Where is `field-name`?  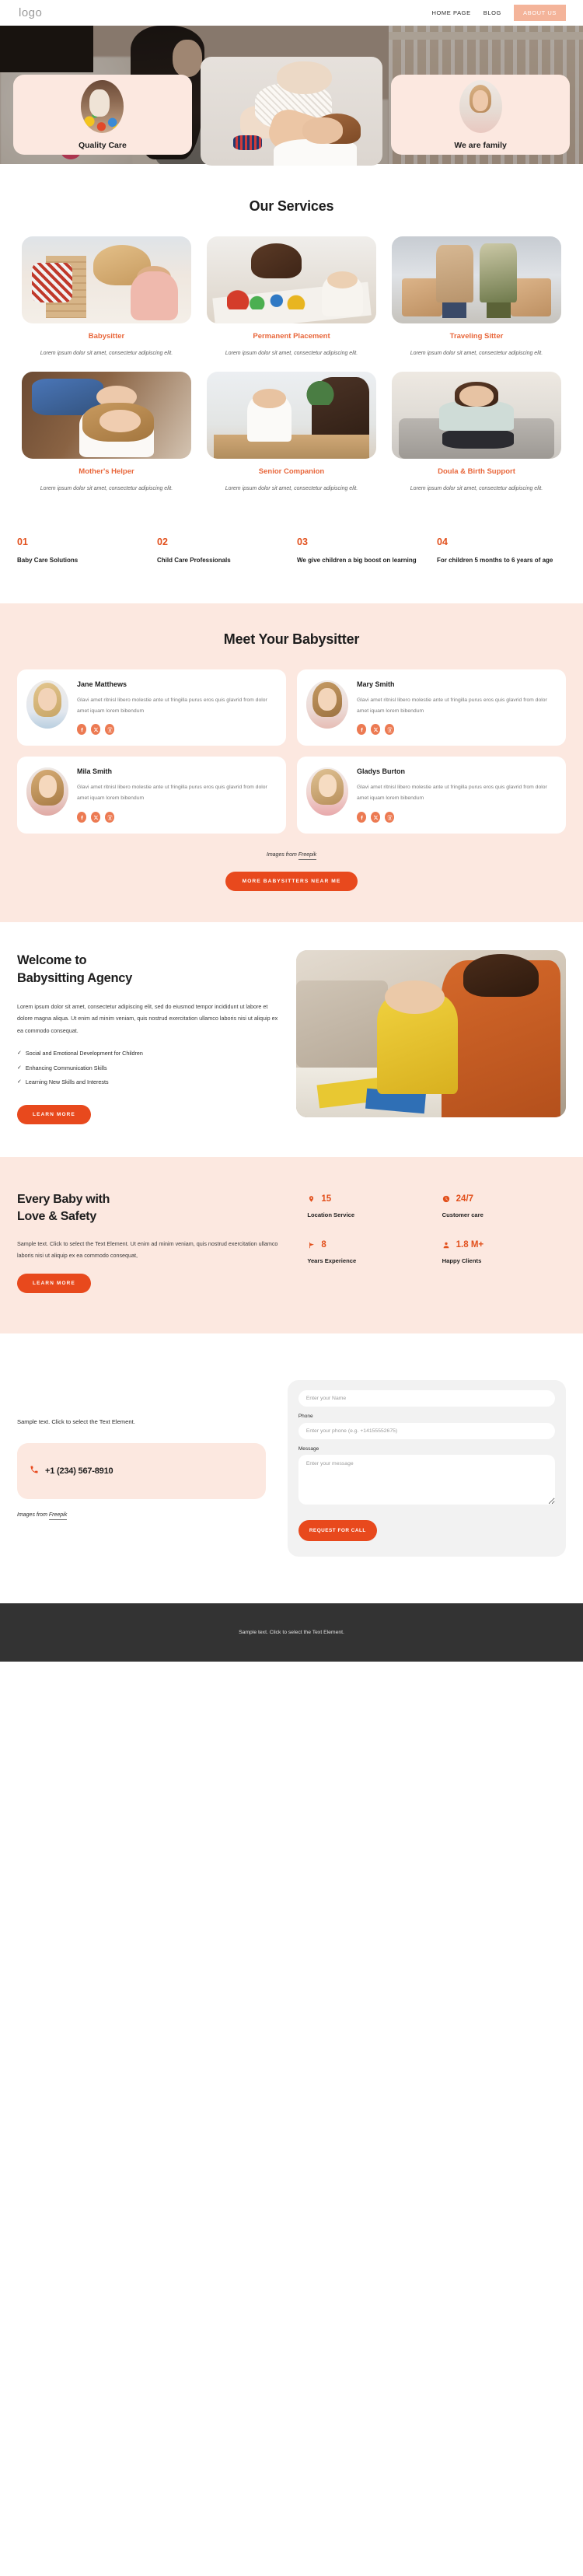
field-name is located at coordinates (426, 1398).